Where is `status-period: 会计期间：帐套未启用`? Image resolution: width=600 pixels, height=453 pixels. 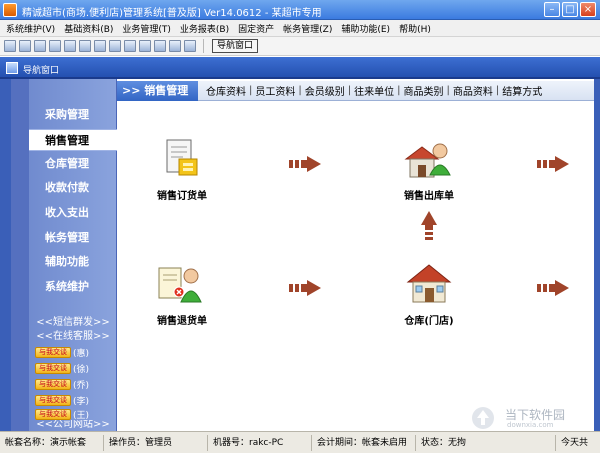
status-period: 会计期间：帐套未启用 is located at coordinates (364, 442).